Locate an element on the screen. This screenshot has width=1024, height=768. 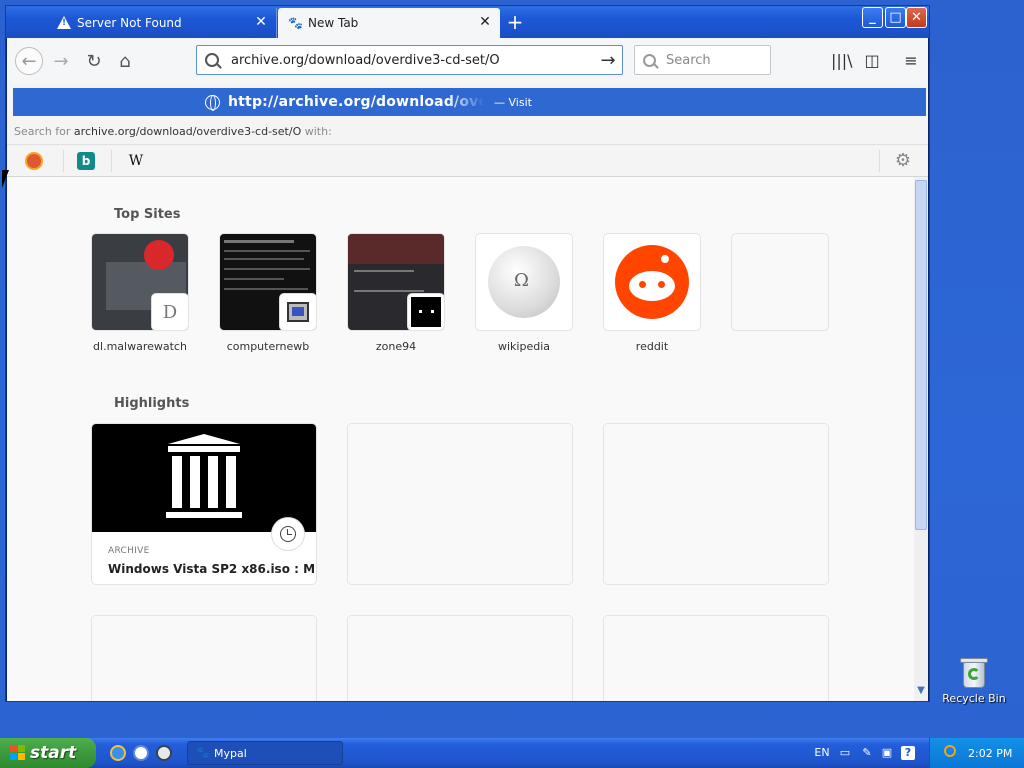
clock: 2:02 PM is located at coordinates (990, 753).